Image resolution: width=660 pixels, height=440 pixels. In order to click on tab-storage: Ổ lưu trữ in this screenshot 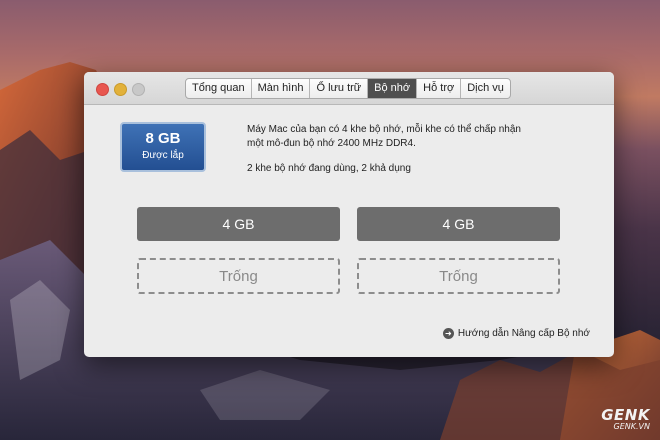, I will do `click(339, 88)`.